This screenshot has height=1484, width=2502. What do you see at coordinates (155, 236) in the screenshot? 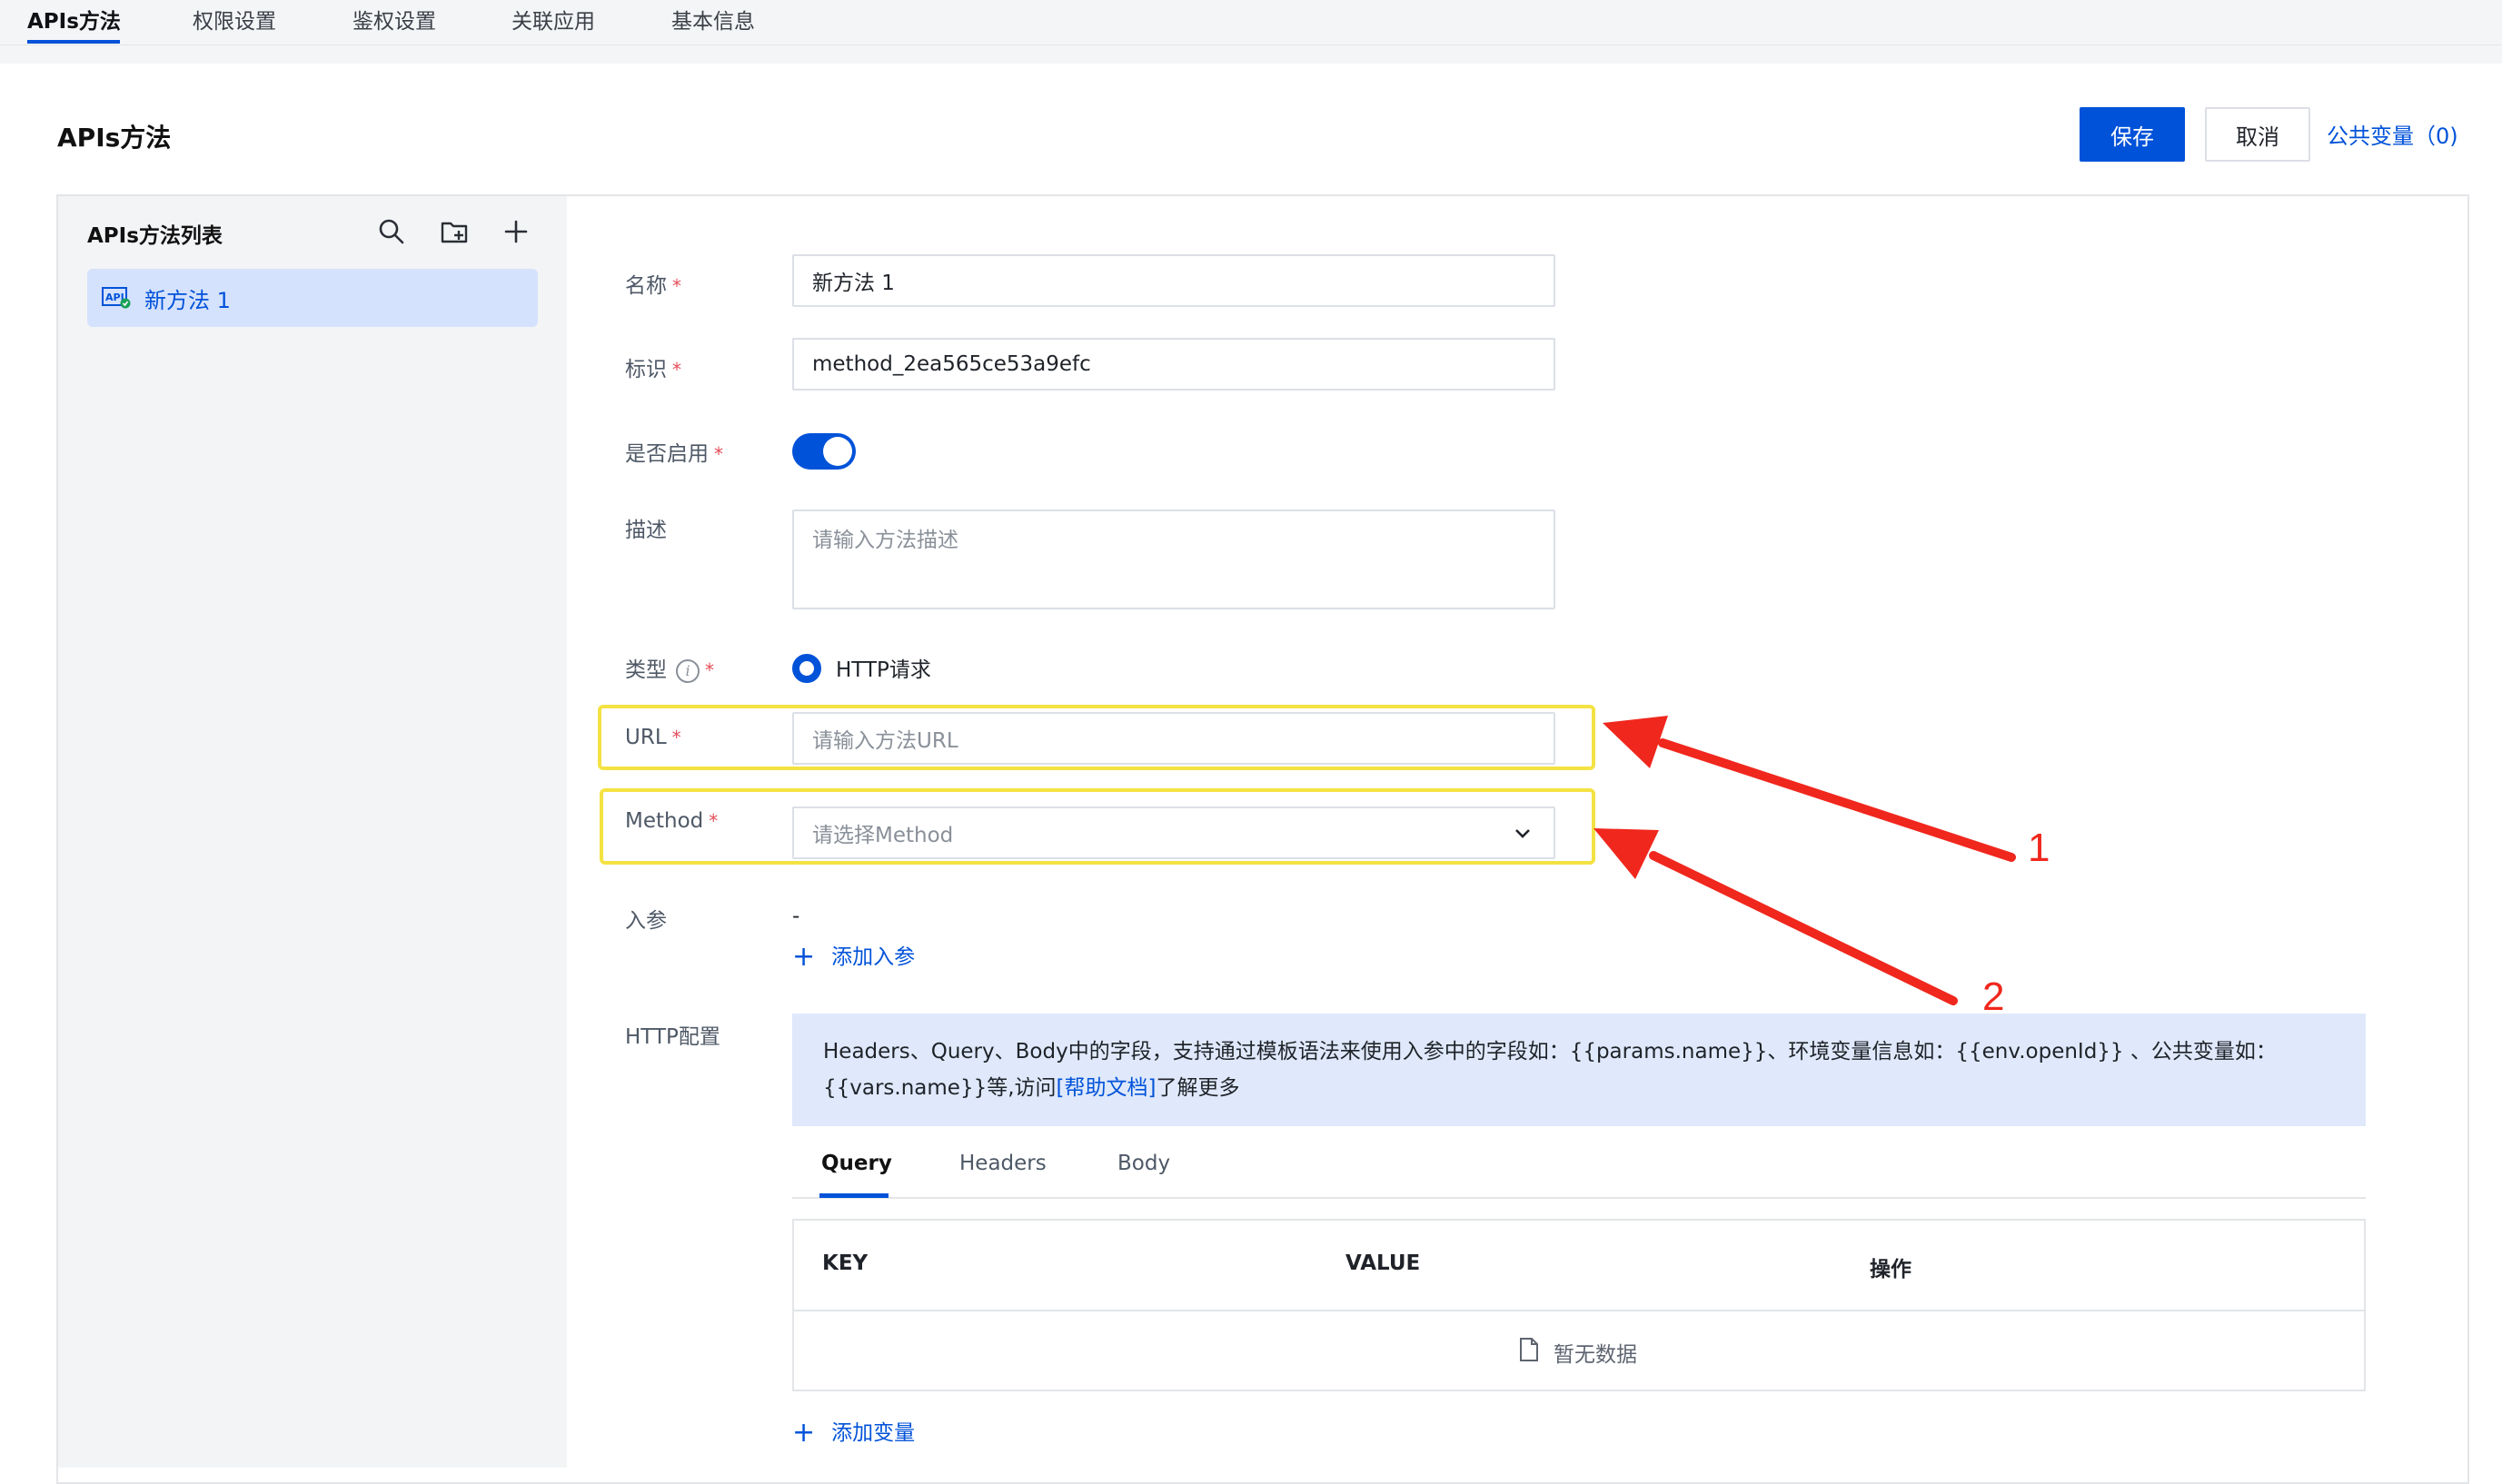
I see `sidebar-title: APIs方法列表` at bounding box center [155, 236].